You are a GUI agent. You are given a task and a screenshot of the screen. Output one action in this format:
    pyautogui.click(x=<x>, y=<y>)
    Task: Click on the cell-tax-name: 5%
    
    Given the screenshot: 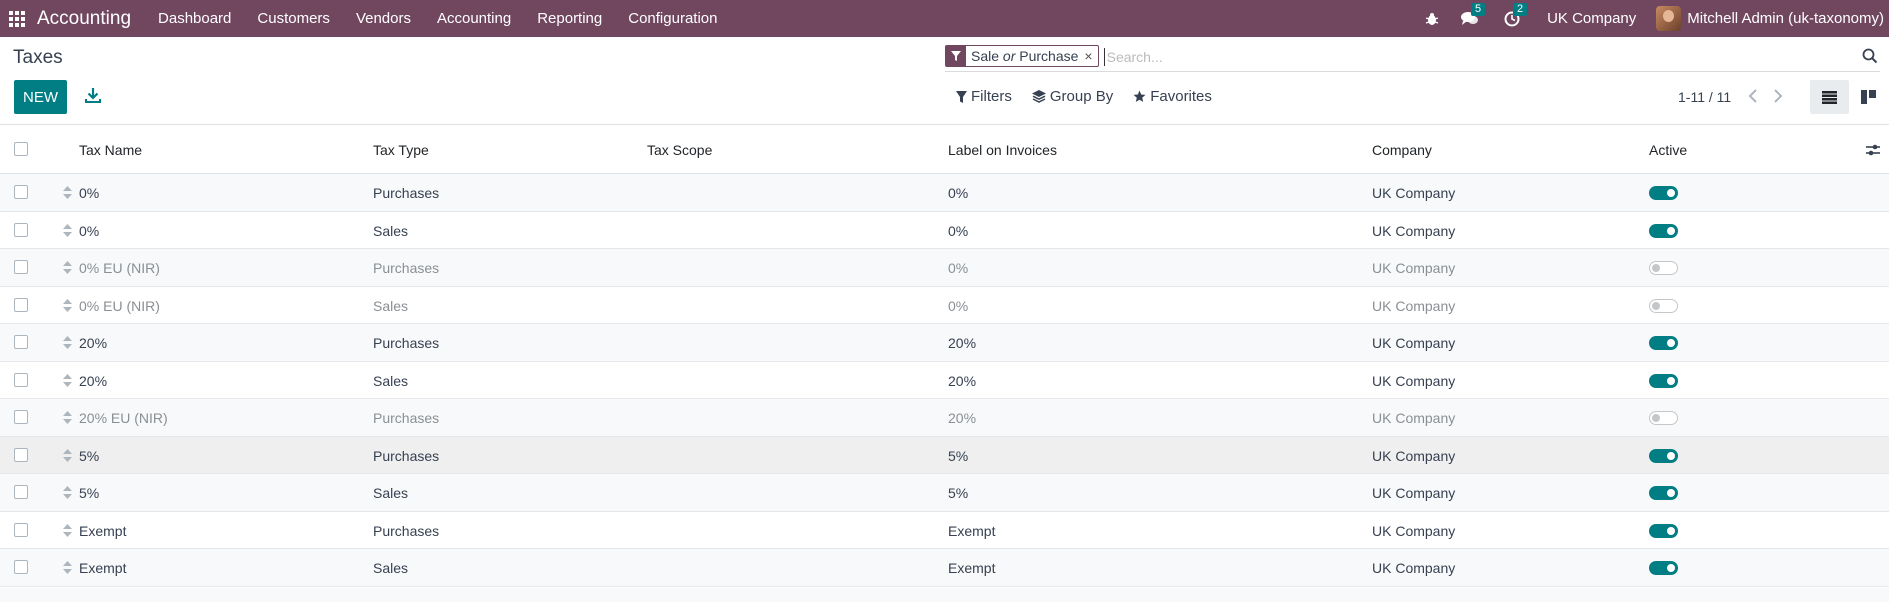 What is the action you would take?
    pyautogui.click(x=89, y=493)
    